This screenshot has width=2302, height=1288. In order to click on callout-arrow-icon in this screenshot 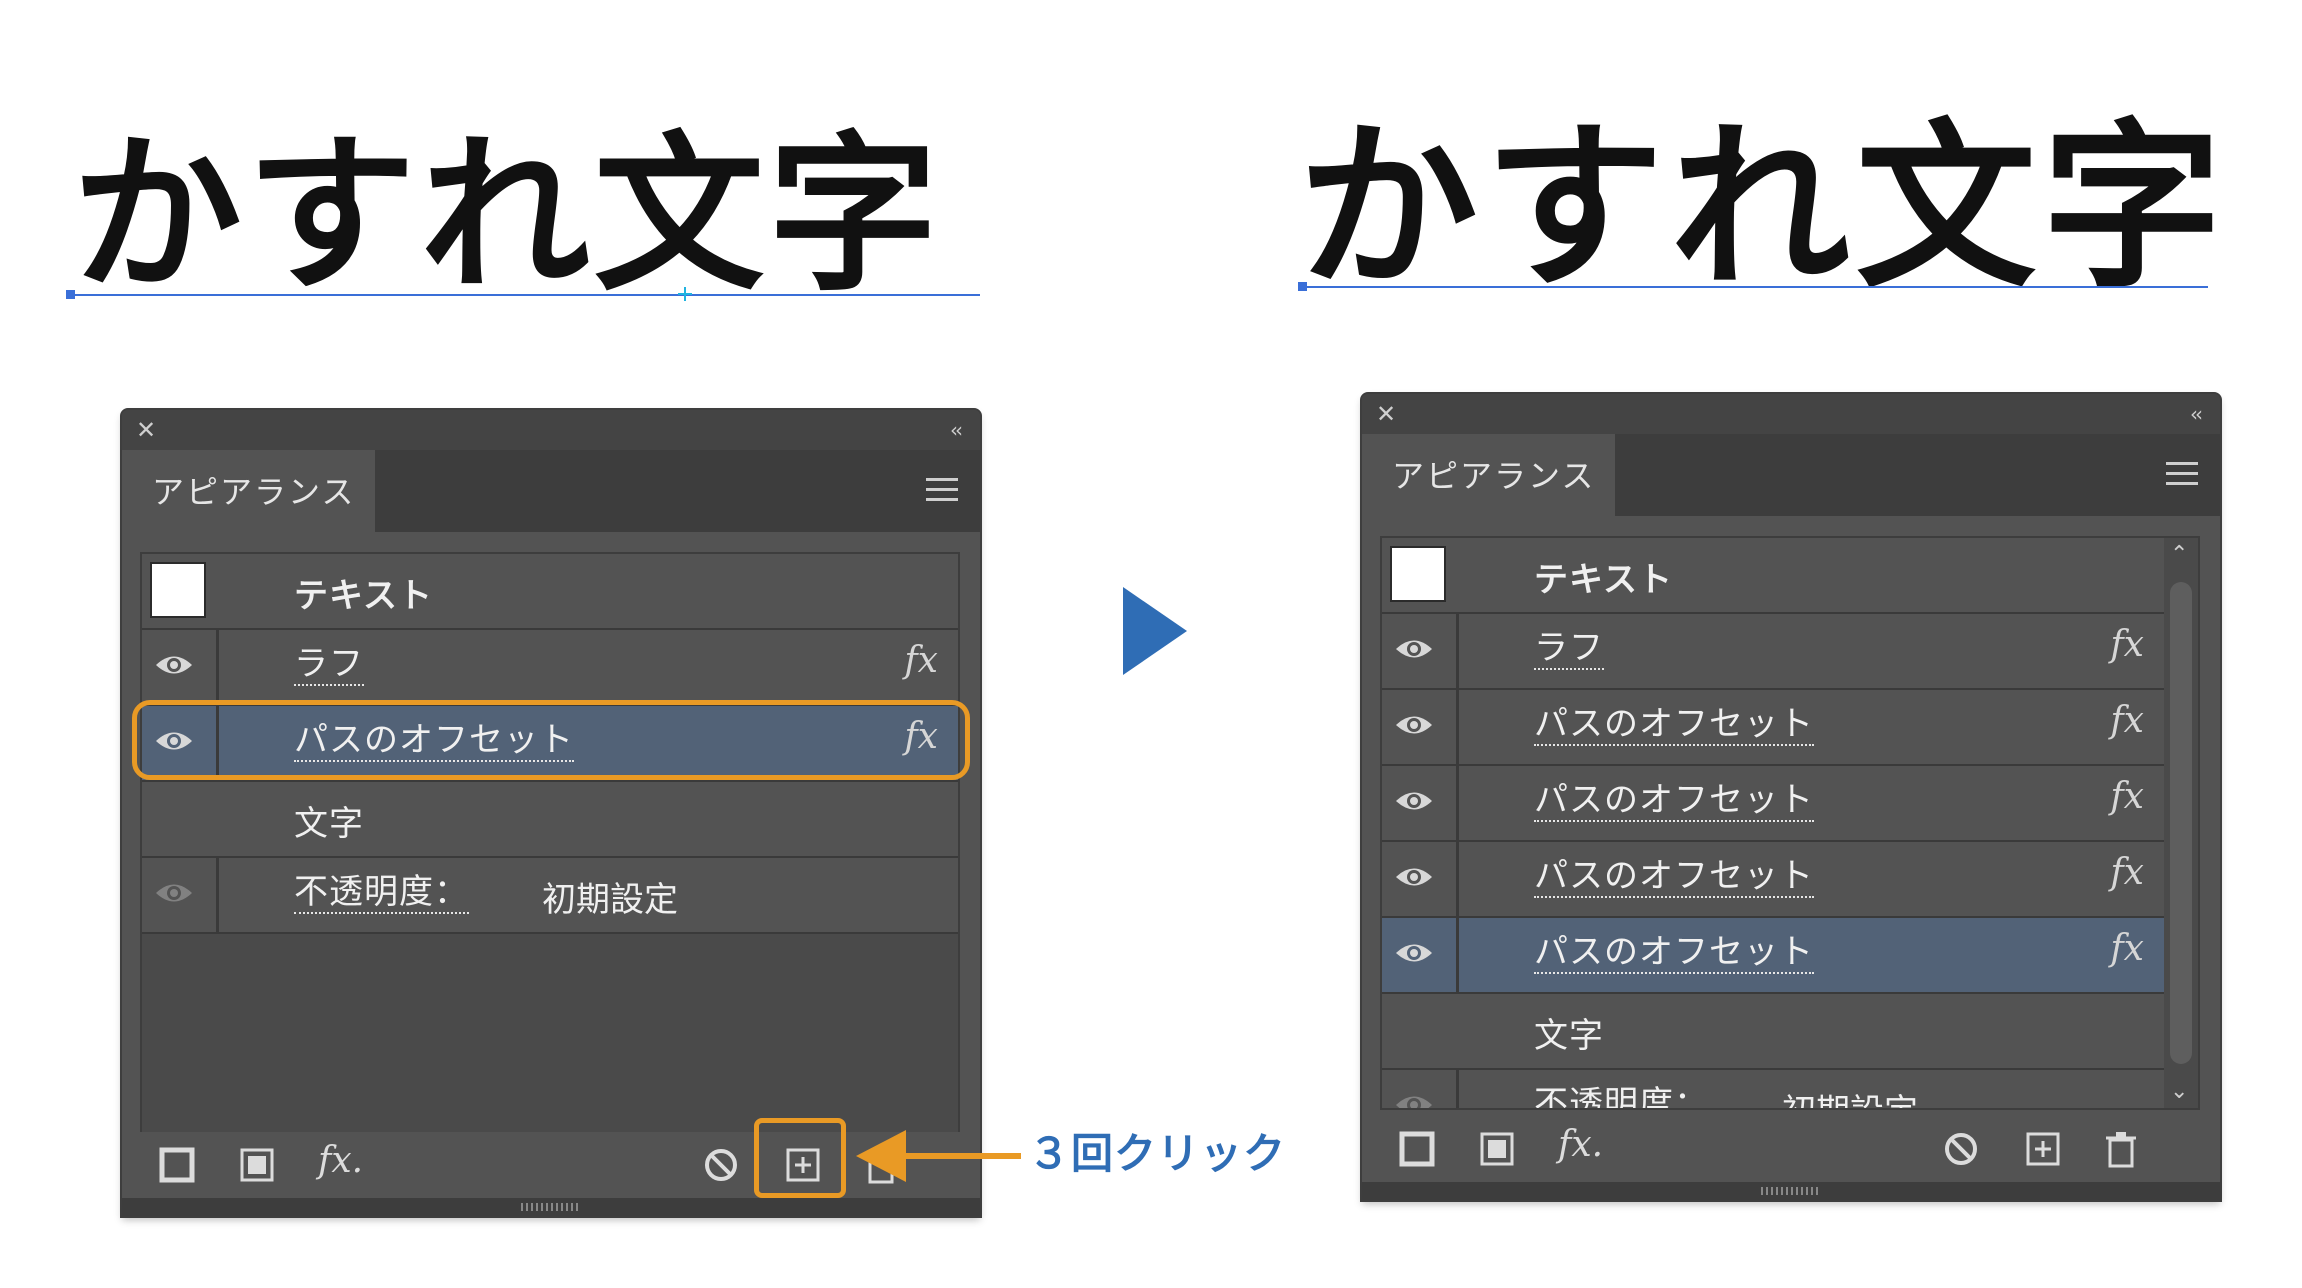, I will do `click(938, 1156)`.